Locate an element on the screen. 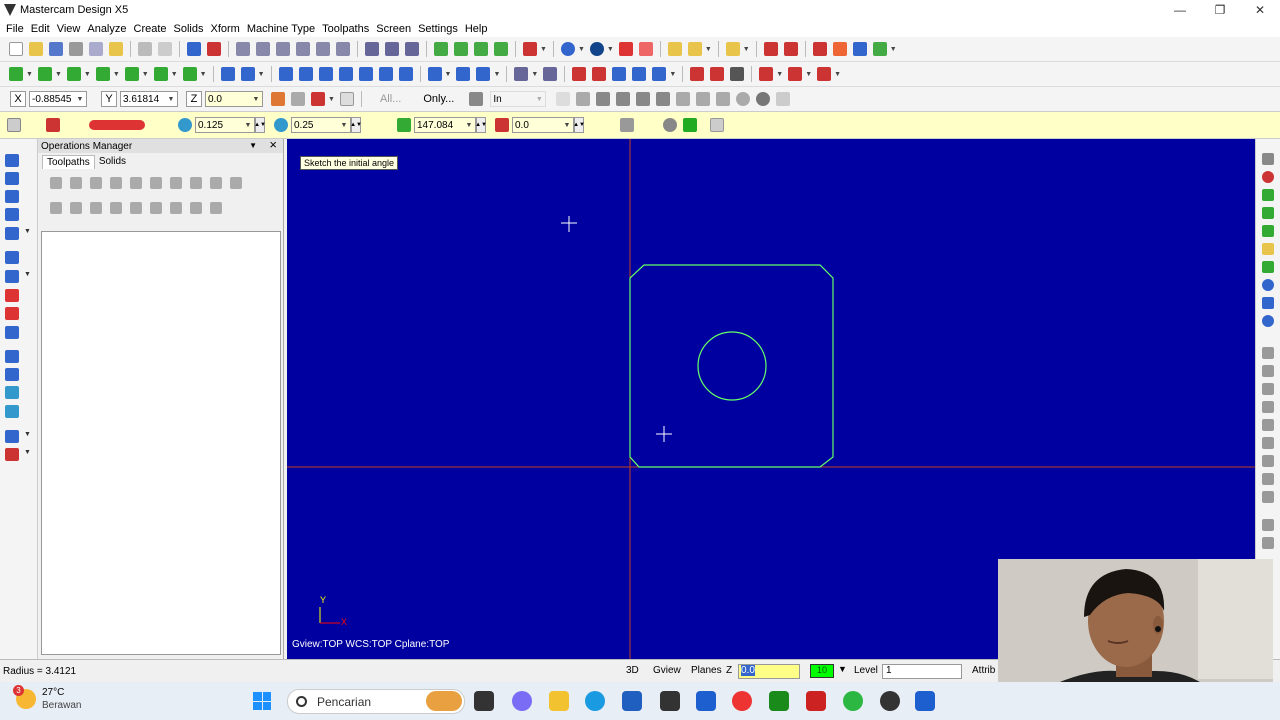 This screenshot has height=720, width=1280. select-window-icon is located at coordinates (563, 99).